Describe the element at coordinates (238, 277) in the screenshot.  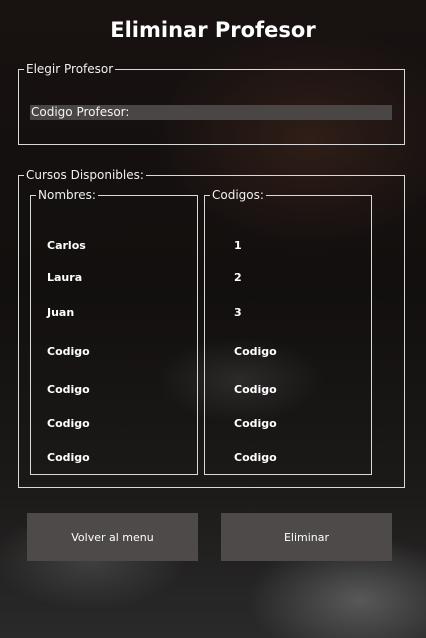
I see `codigo-cell: 2` at that location.